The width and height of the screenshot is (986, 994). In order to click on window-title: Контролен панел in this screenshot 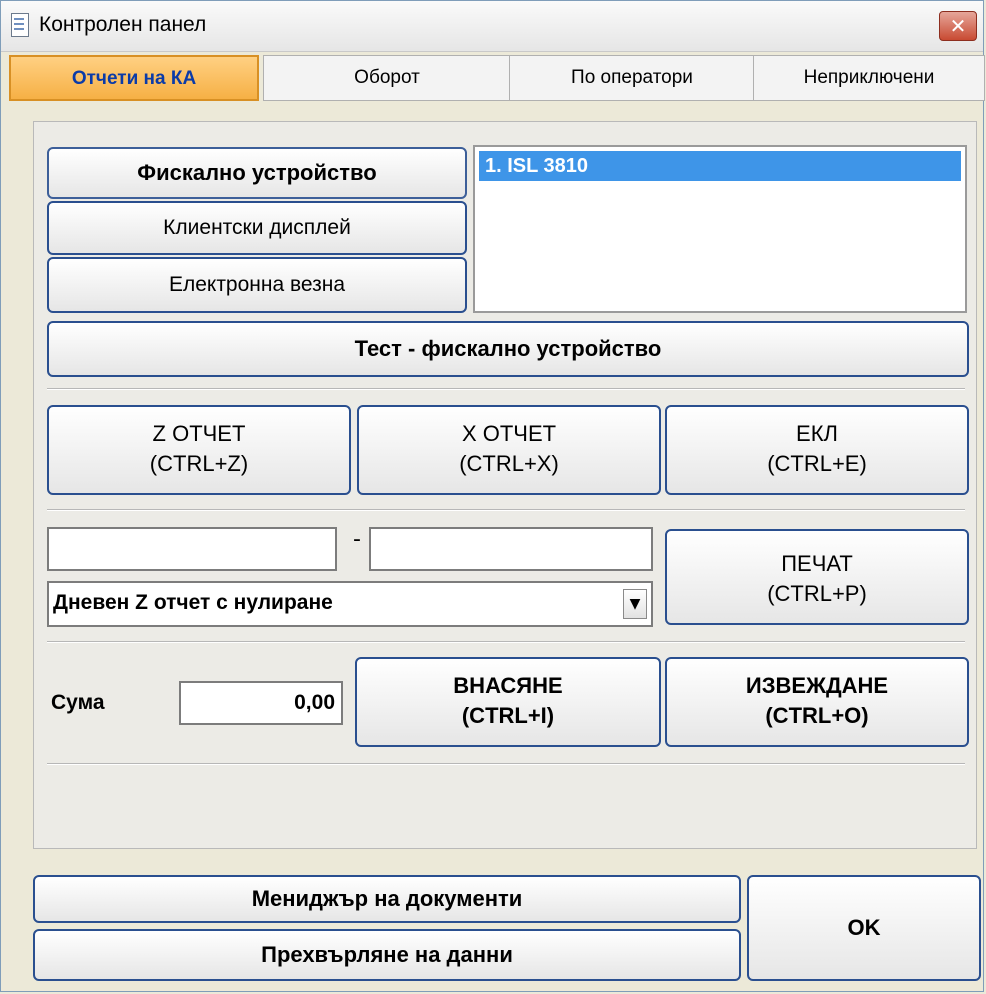, I will do `click(123, 24)`.